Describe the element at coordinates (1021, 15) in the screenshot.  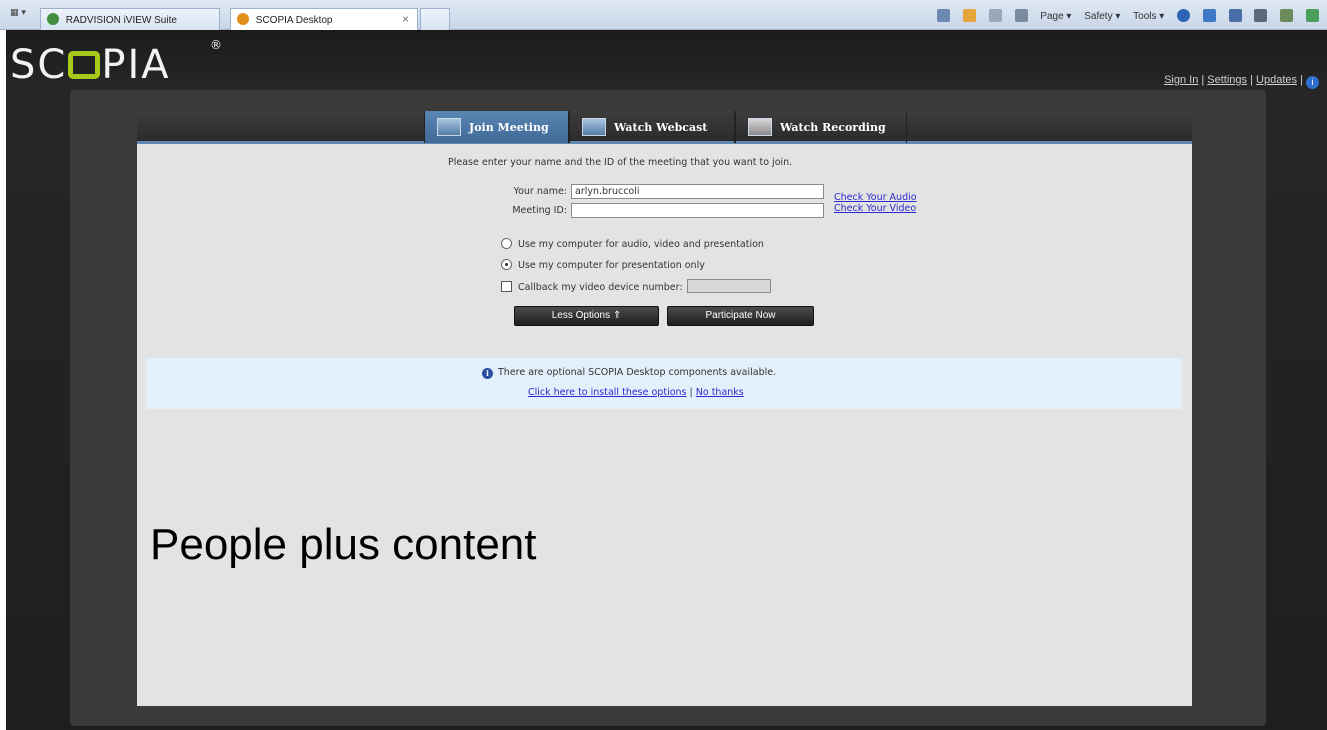
I see `print-icon` at that location.